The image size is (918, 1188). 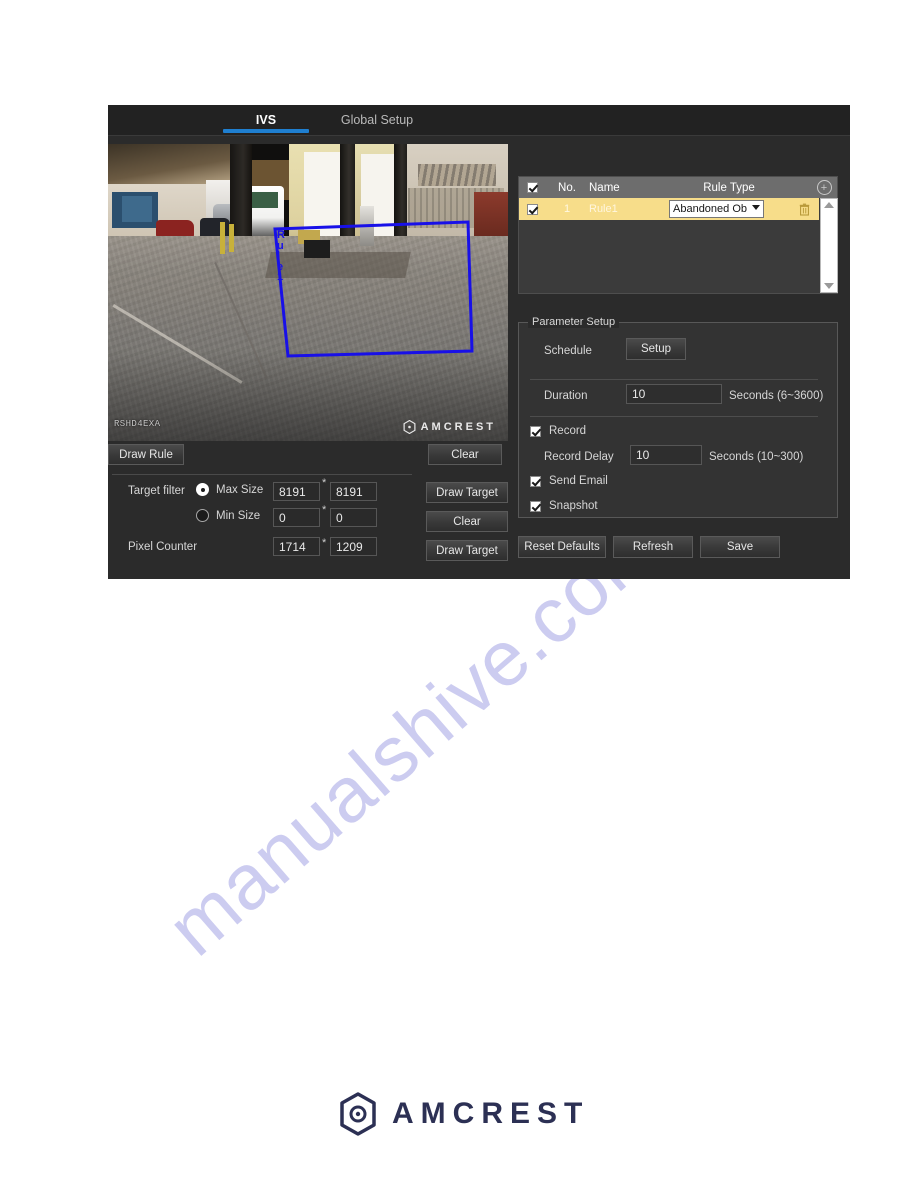 I want to click on tab-ivs: IVS, so click(x=266, y=120).